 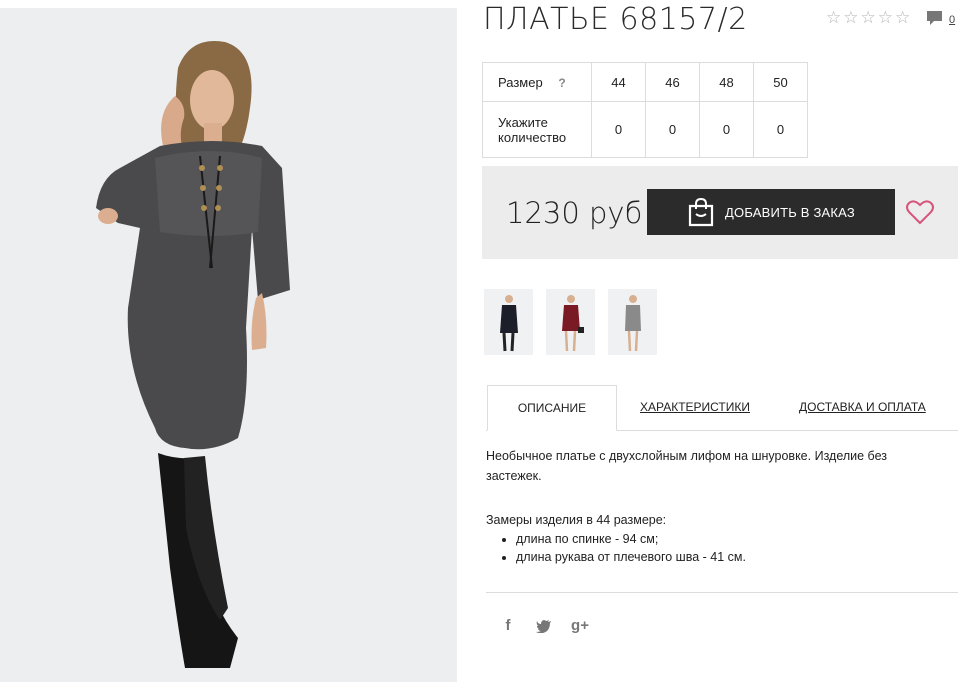 I want to click on quantity-label: Укажите количество, so click(x=537, y=129).